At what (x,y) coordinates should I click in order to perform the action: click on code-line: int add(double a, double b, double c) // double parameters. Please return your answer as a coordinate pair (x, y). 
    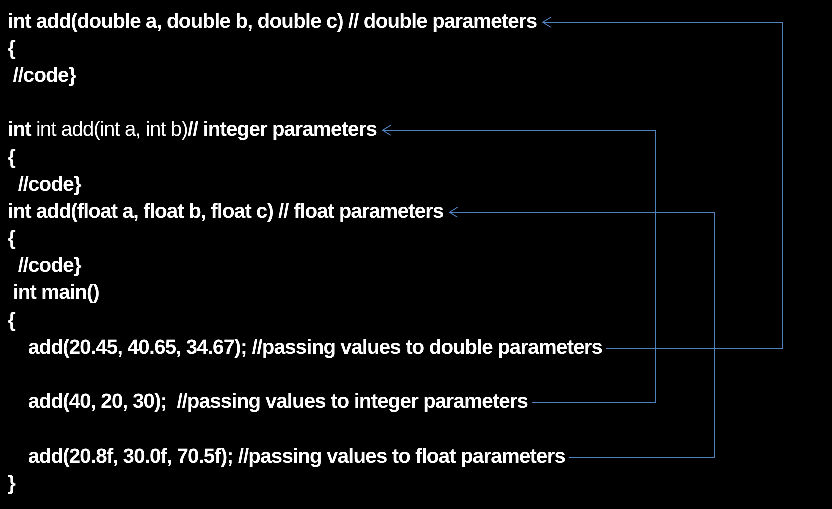
    Looking at the image, I should click on (272, 22).